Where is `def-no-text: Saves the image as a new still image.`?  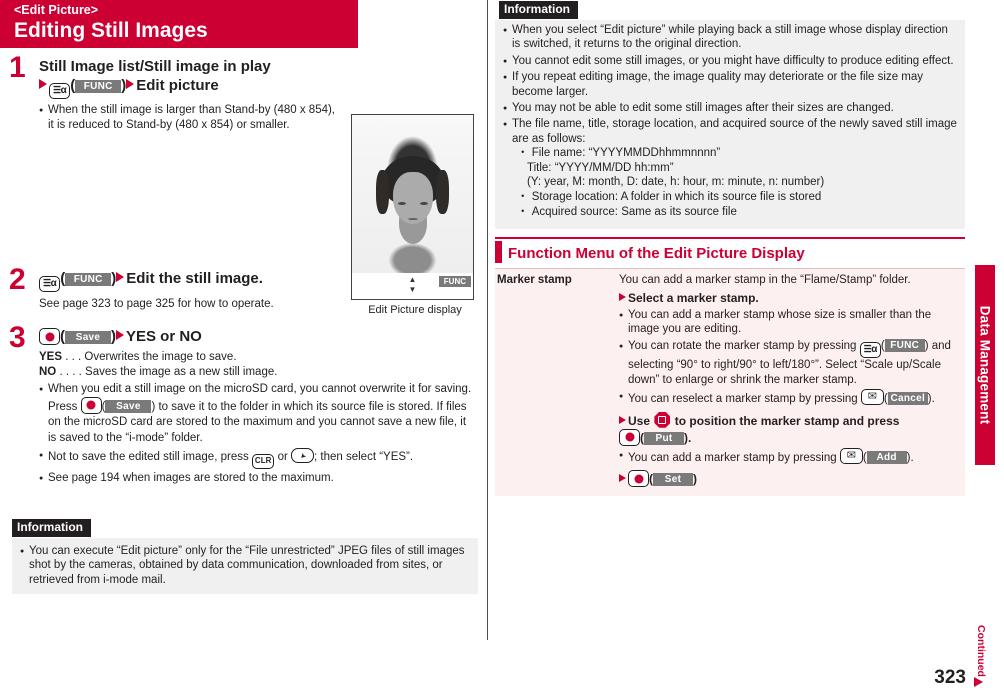
def-no-text: Saves the image as a new still image. is located at coordinates (181, 372).